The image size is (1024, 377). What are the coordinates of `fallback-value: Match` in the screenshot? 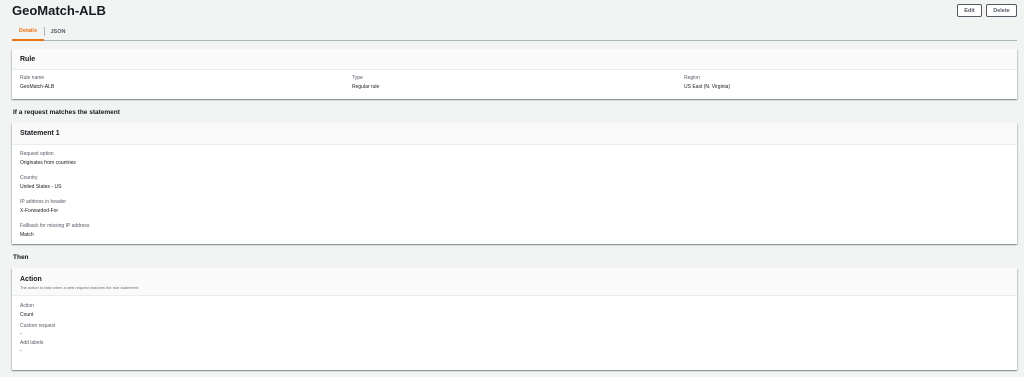 It's located at (27, 235).